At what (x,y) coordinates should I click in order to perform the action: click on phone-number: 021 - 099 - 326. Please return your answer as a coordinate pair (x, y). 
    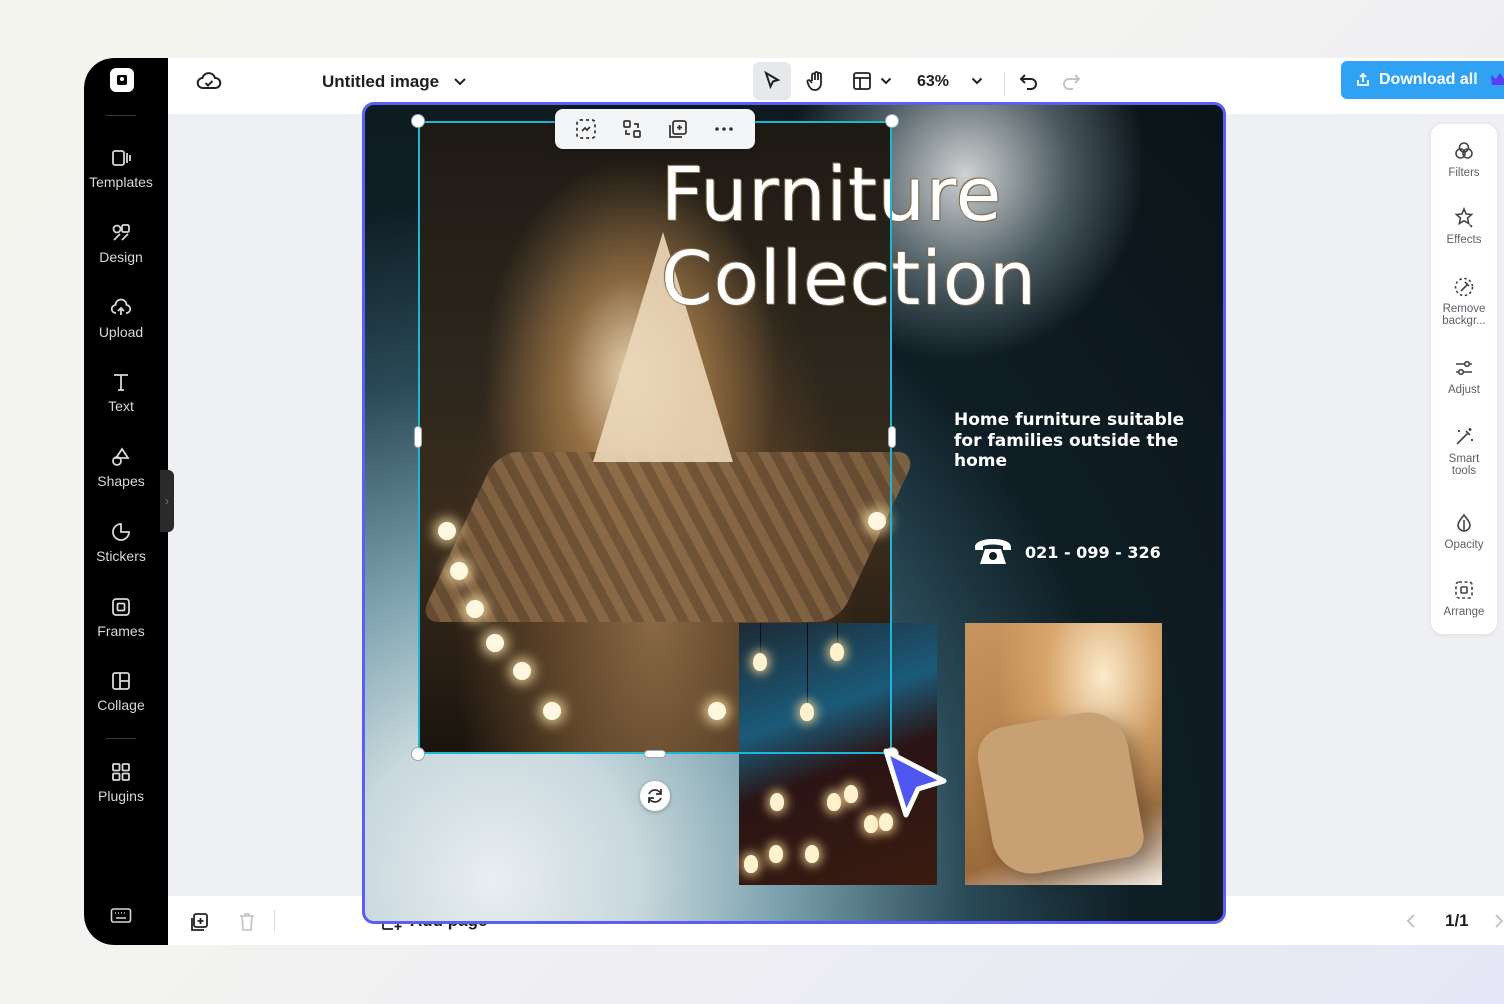
    Looking at the image, I should click on (1093, 552).